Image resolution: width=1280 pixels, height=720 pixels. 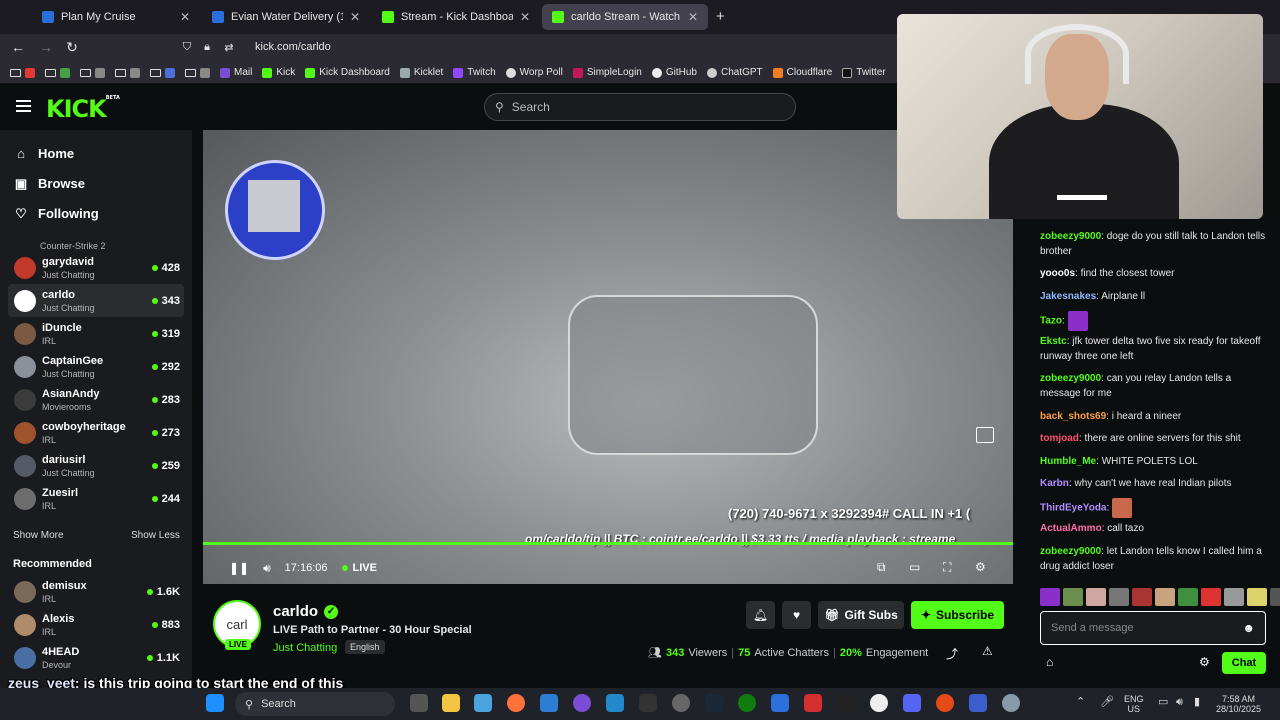 I want to click on video-progress-bar, so click(x=608, y=543).